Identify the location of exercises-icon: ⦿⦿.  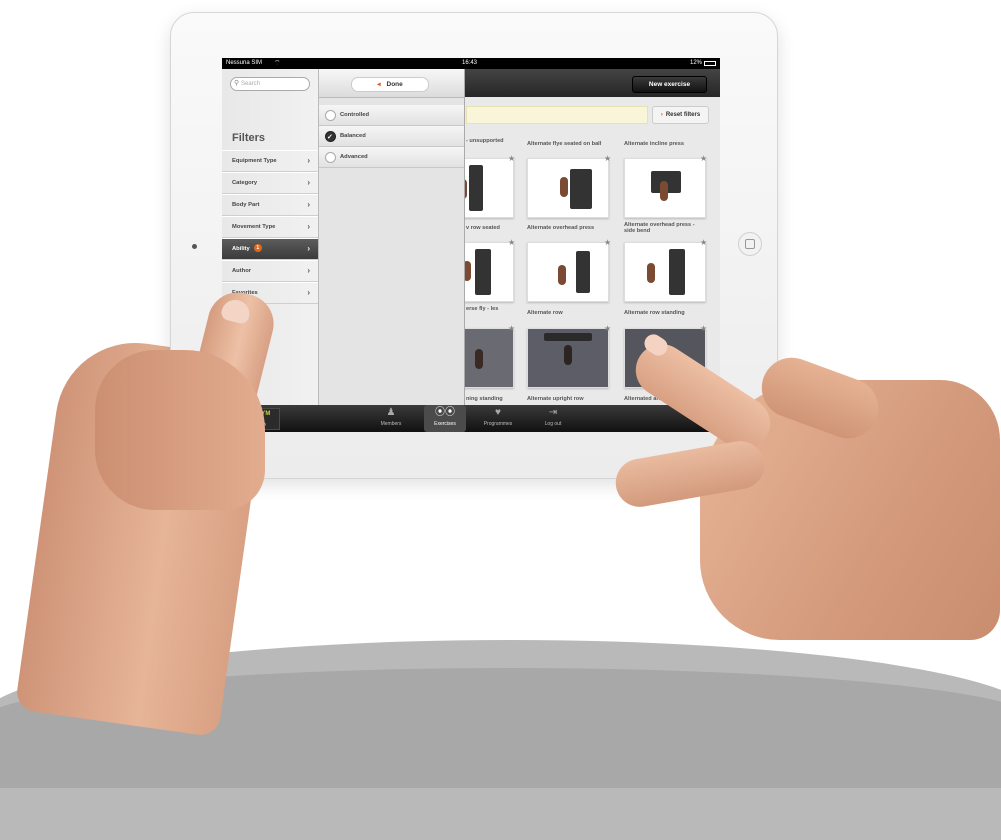
(445, 412).